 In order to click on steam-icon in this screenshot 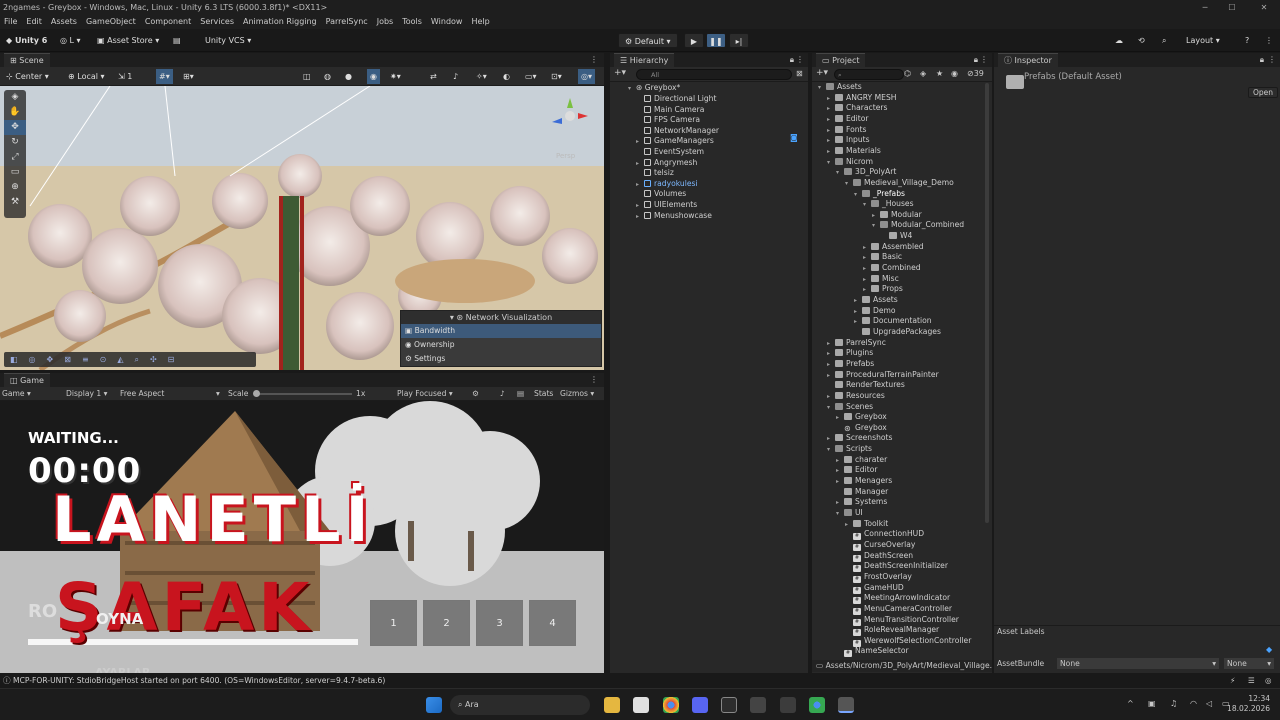, I will do `click(788, 705)`.